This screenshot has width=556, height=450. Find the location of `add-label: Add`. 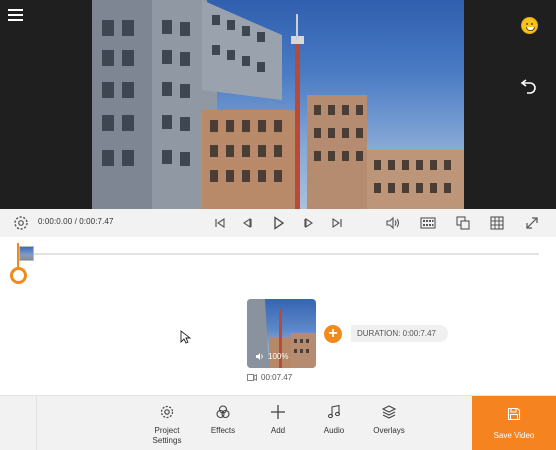

add-label: Add is located at coordinates (278, 430).